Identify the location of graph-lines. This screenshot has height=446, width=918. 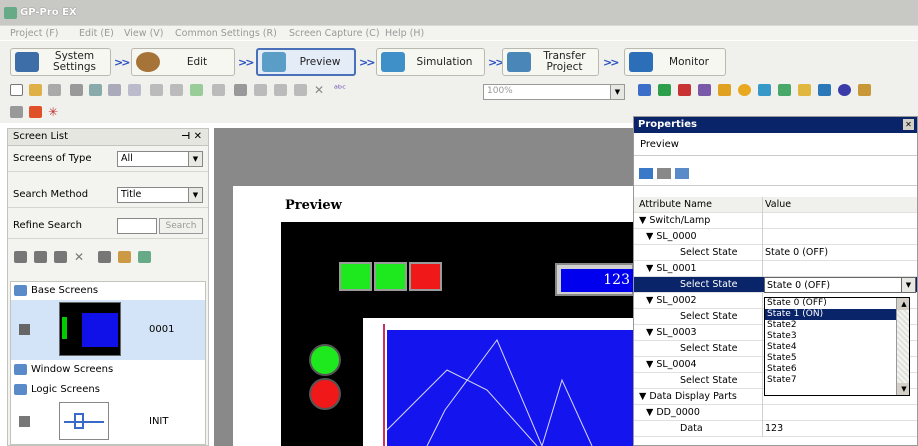
(490, 392).